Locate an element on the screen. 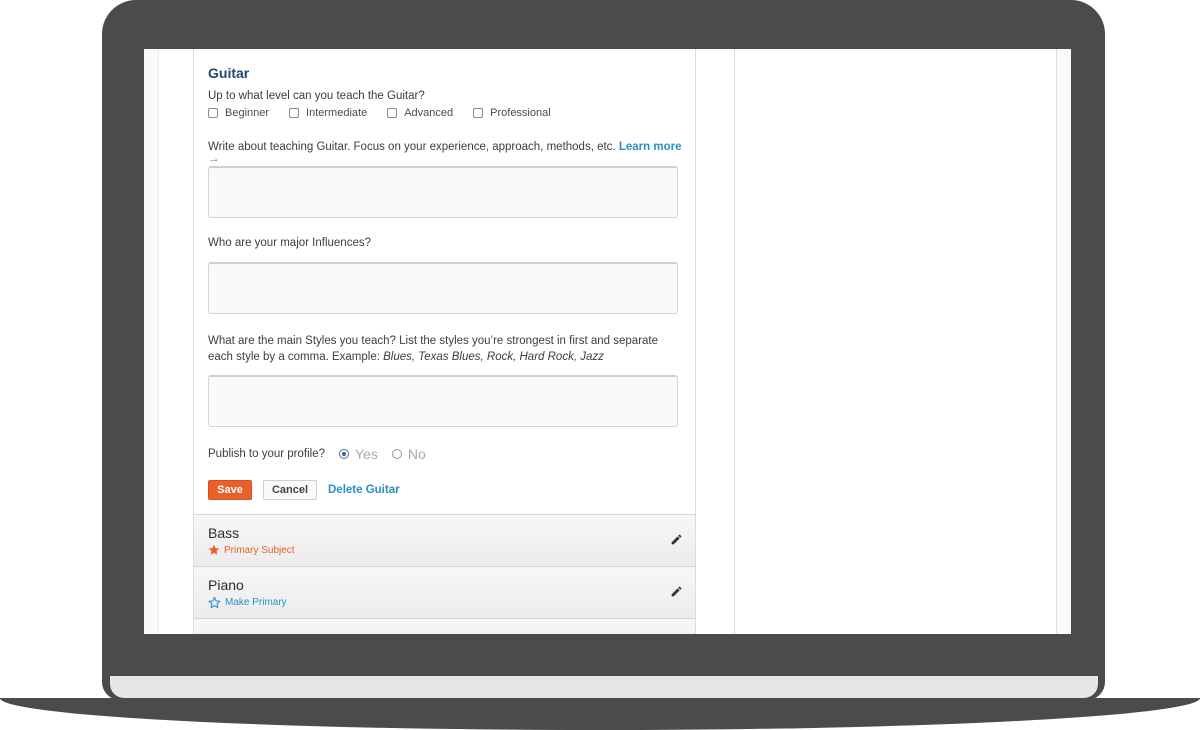  subject-status-label: Make Primary is located at coordinates (256, 602).